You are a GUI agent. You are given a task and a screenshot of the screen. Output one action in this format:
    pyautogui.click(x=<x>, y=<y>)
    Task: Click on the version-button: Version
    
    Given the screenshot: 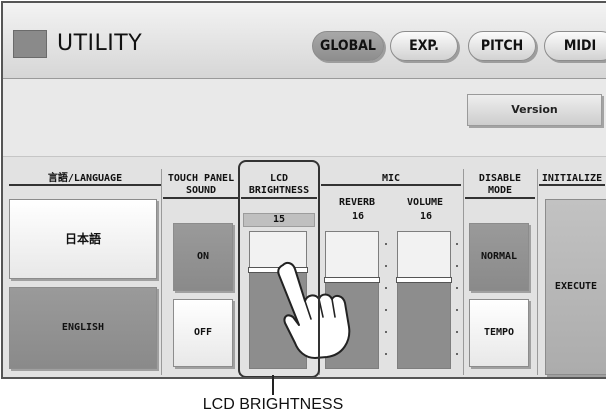 What is the action you would take?
    pyautogui.click(x=534, y=110)
    